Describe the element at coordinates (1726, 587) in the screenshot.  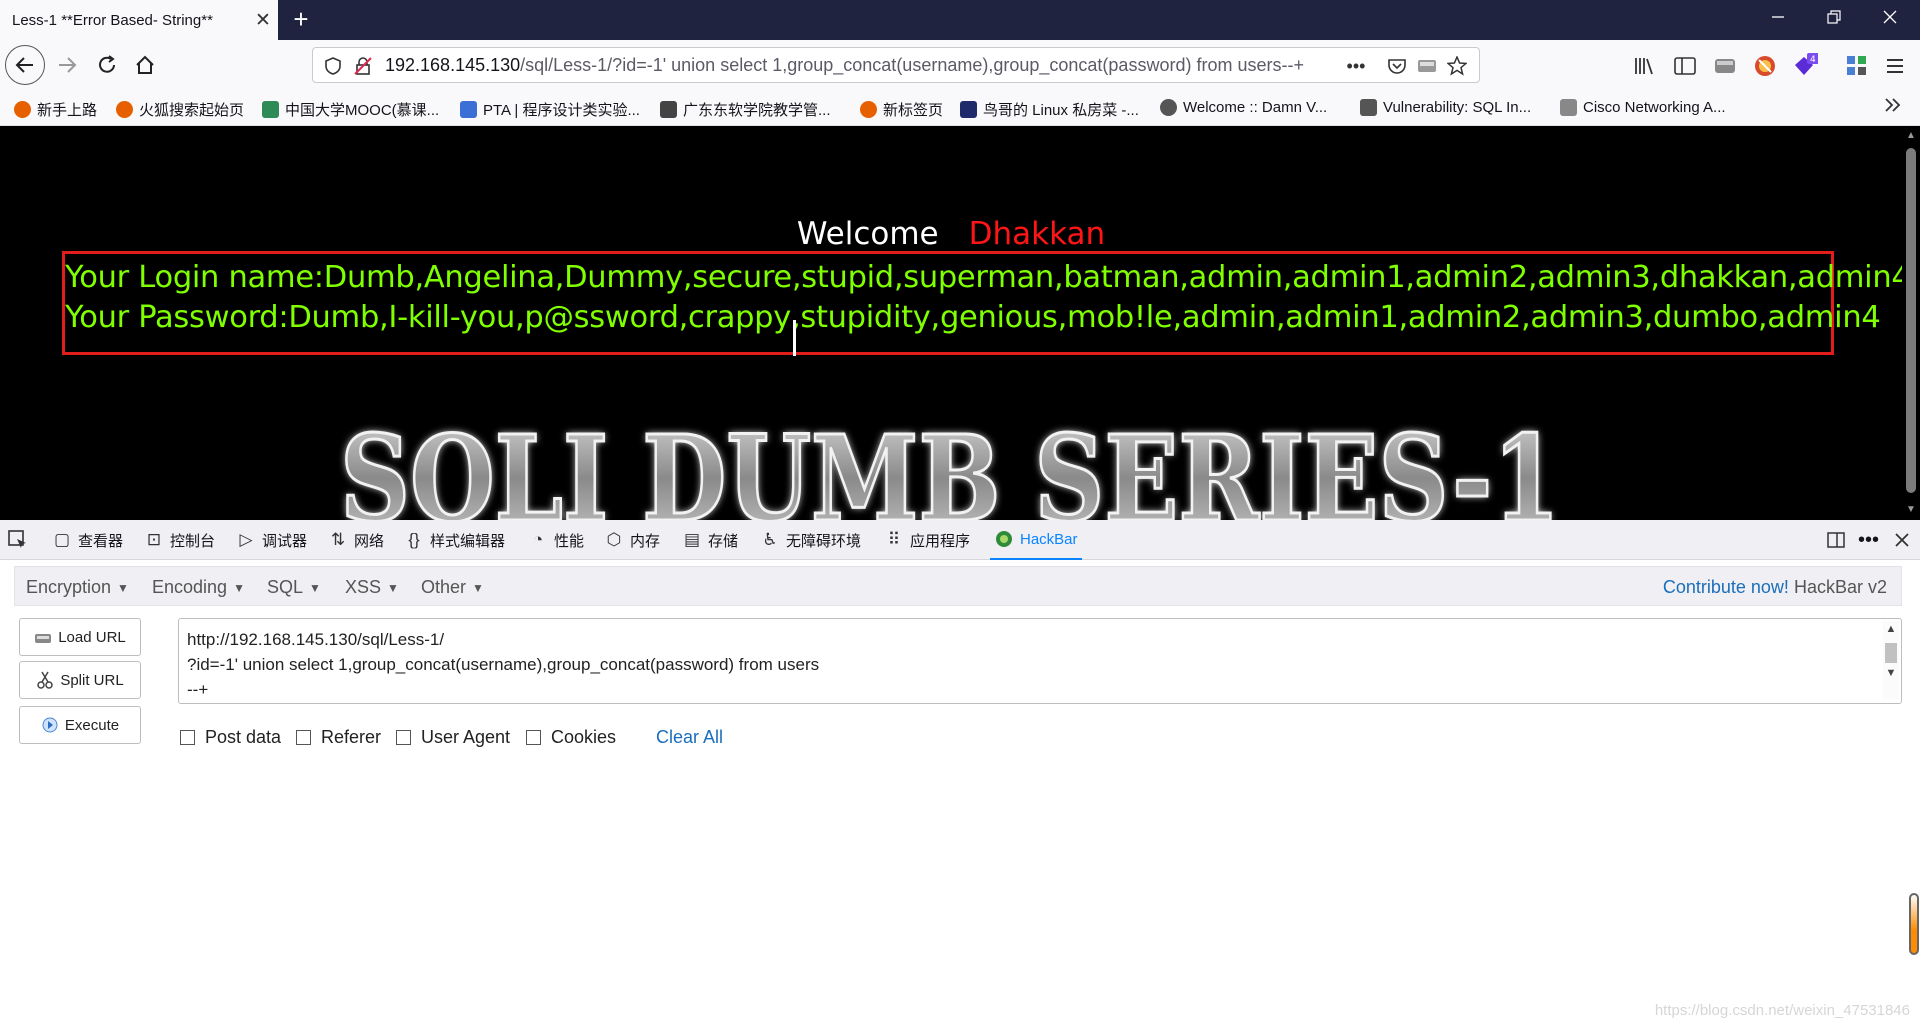
I see `contribute-link: Contribute now!` at that location.